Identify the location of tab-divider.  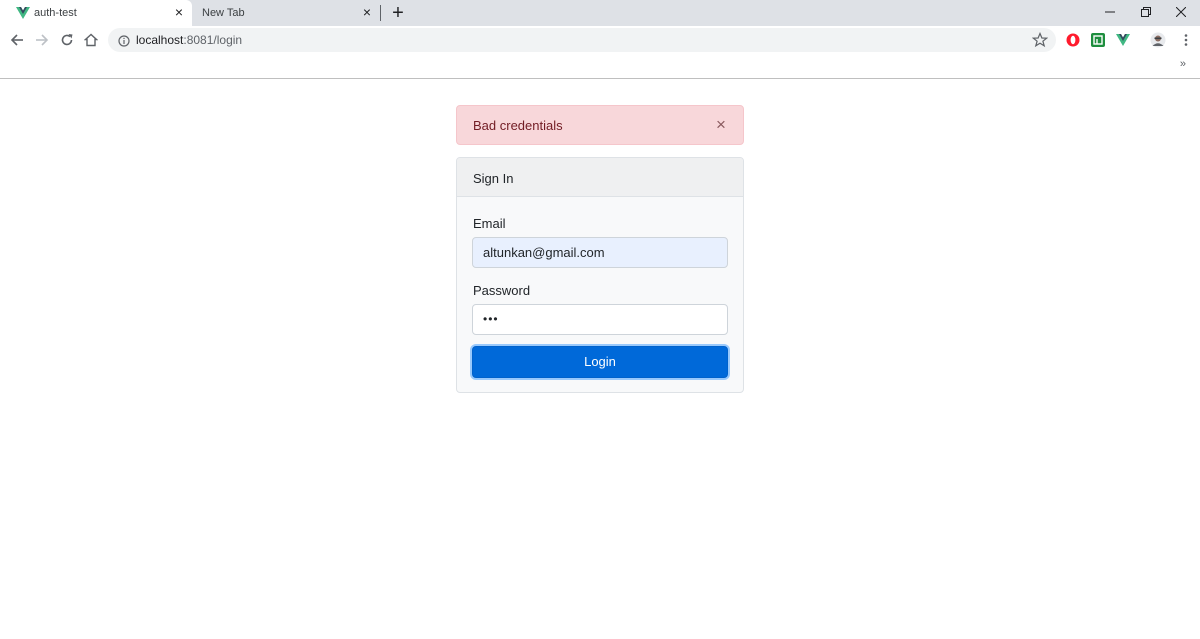
(380, 13).